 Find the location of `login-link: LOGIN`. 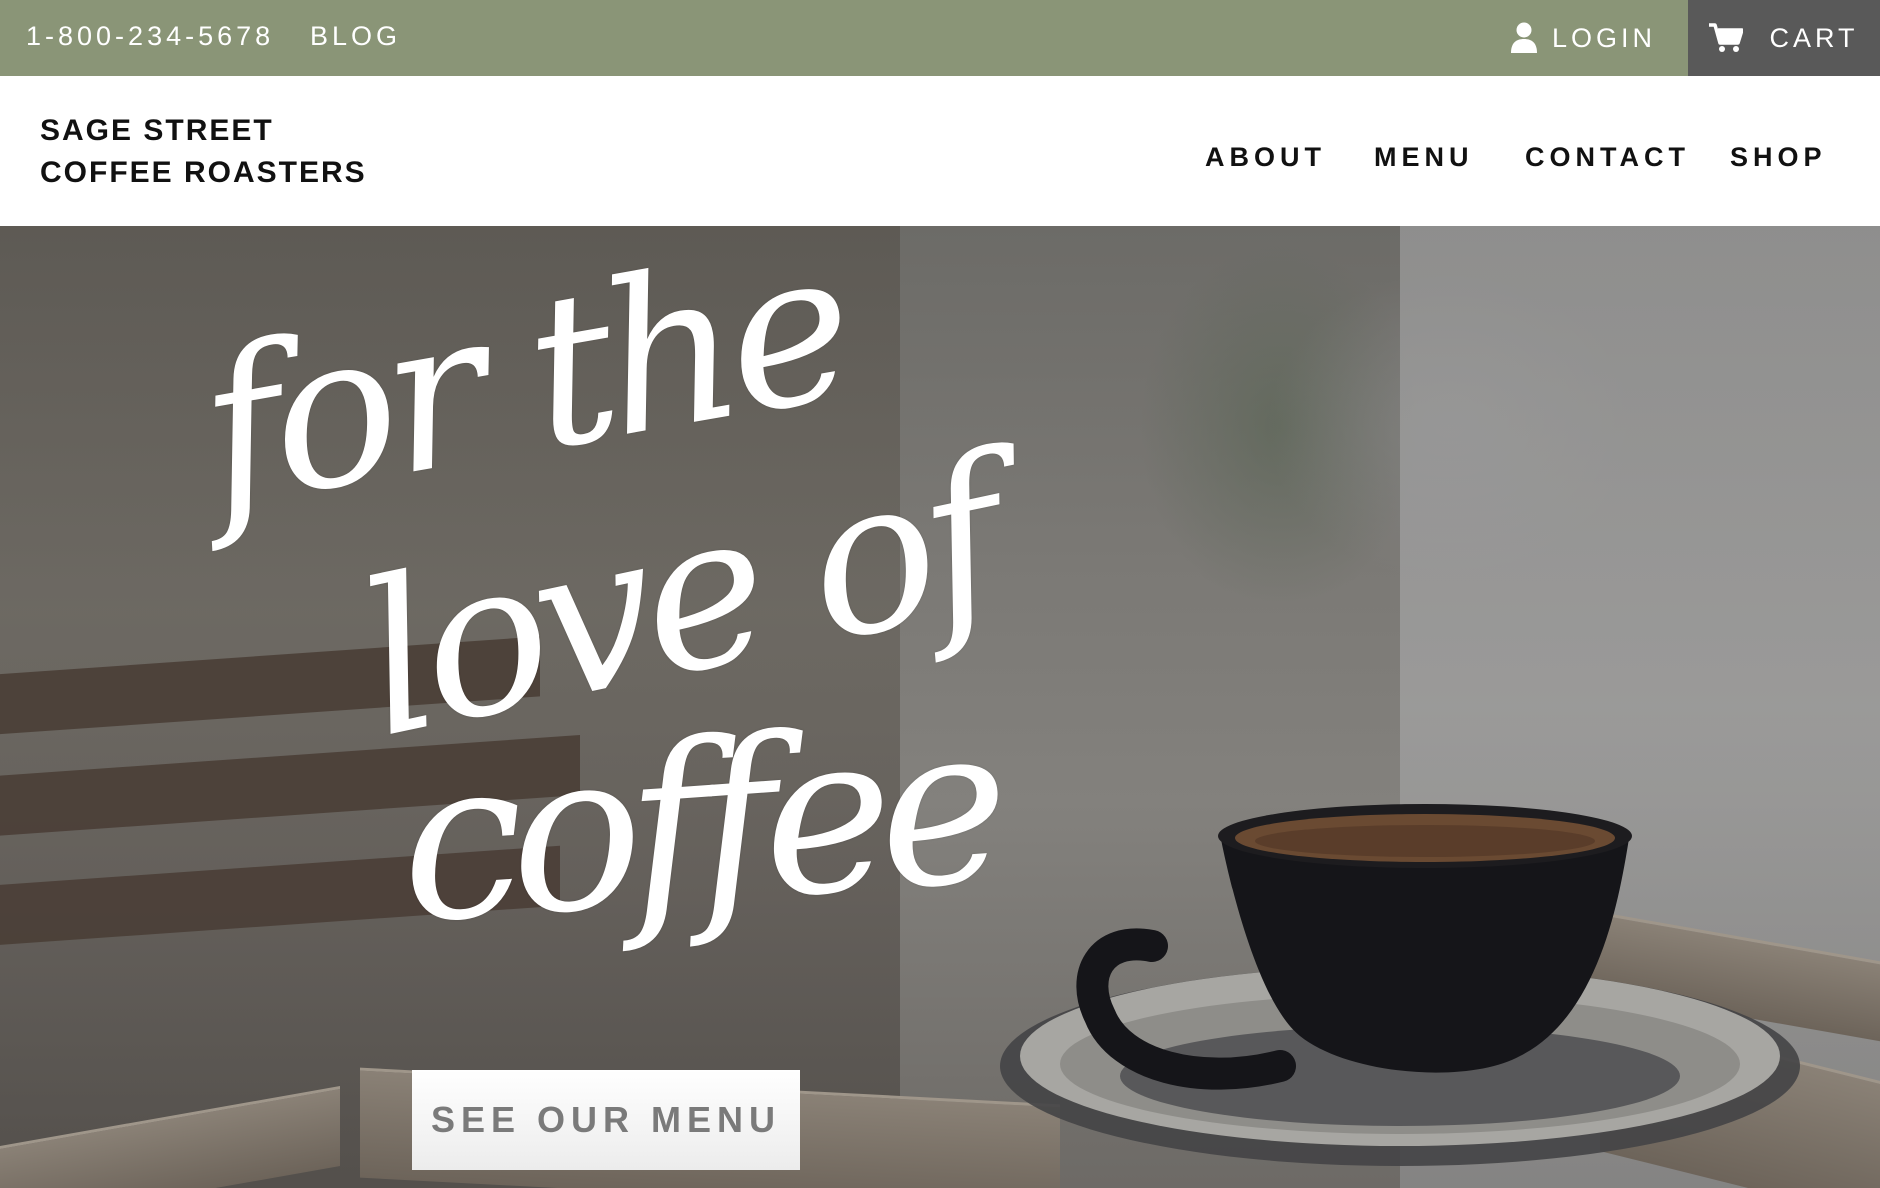

login-link: LOGIN is located at coordinates (1583, 38).